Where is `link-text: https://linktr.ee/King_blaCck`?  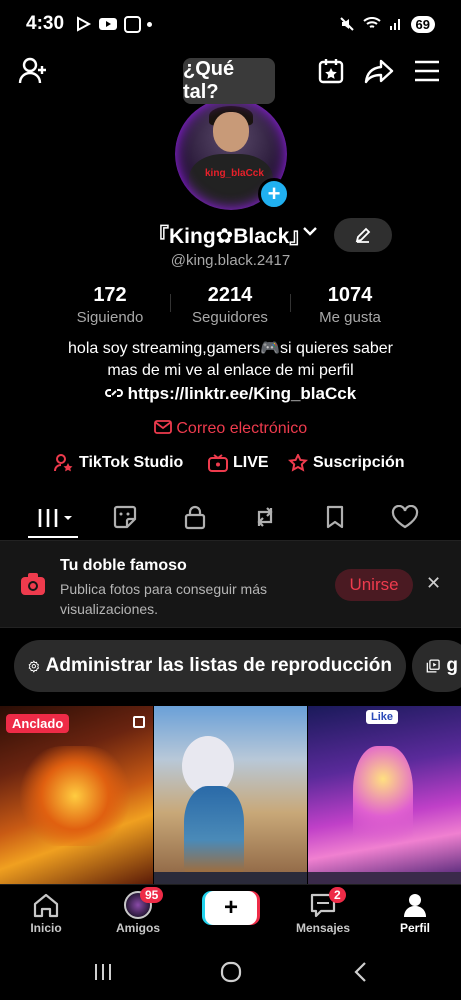
link-text: https://linktr.ee/King_blaCck is located at coordinates (242, 393).